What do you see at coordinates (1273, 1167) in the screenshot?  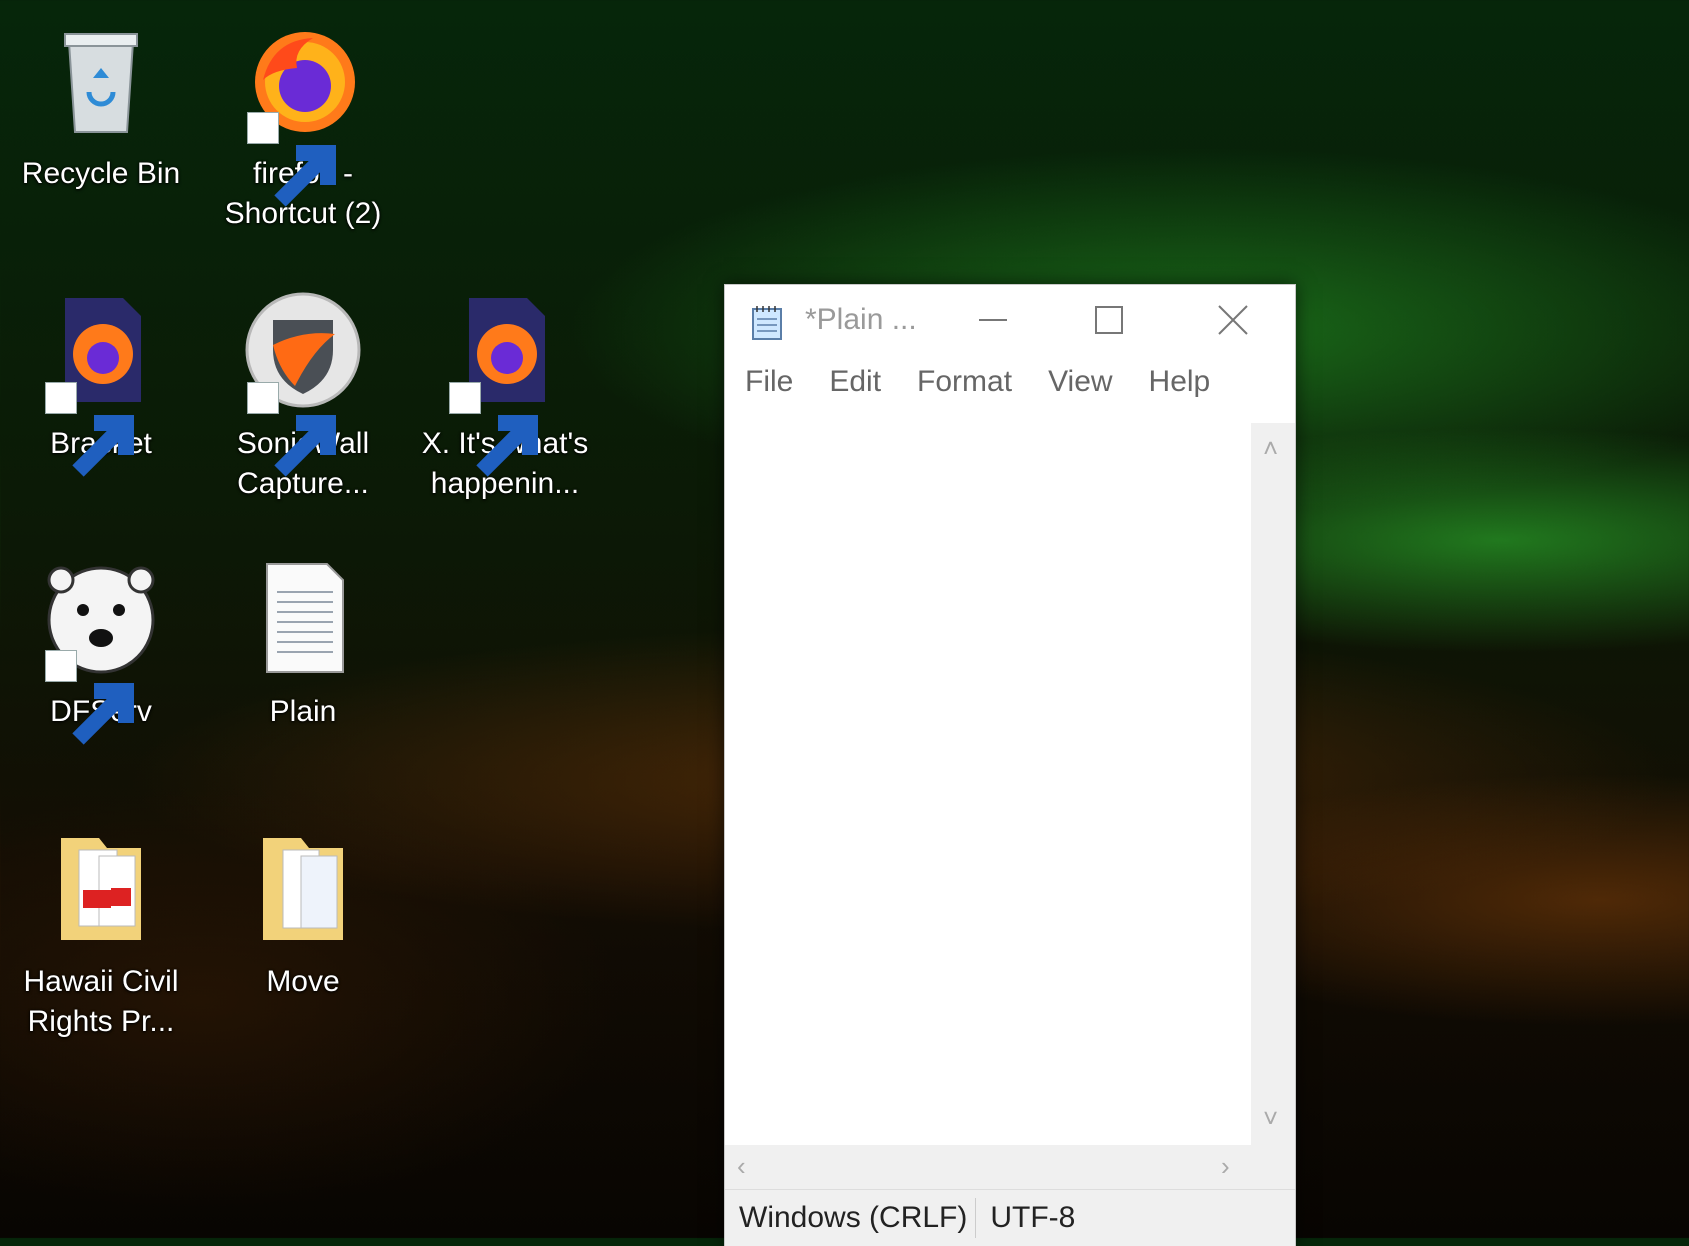 I see `scrollbar-corner` at bounding box center [1273, 1167].